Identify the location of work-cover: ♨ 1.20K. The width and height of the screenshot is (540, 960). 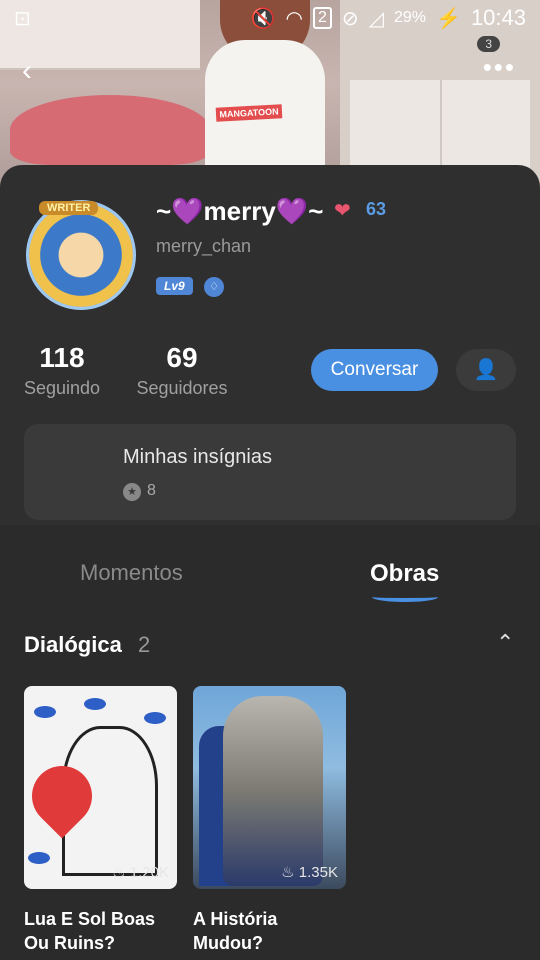
(100, 787).